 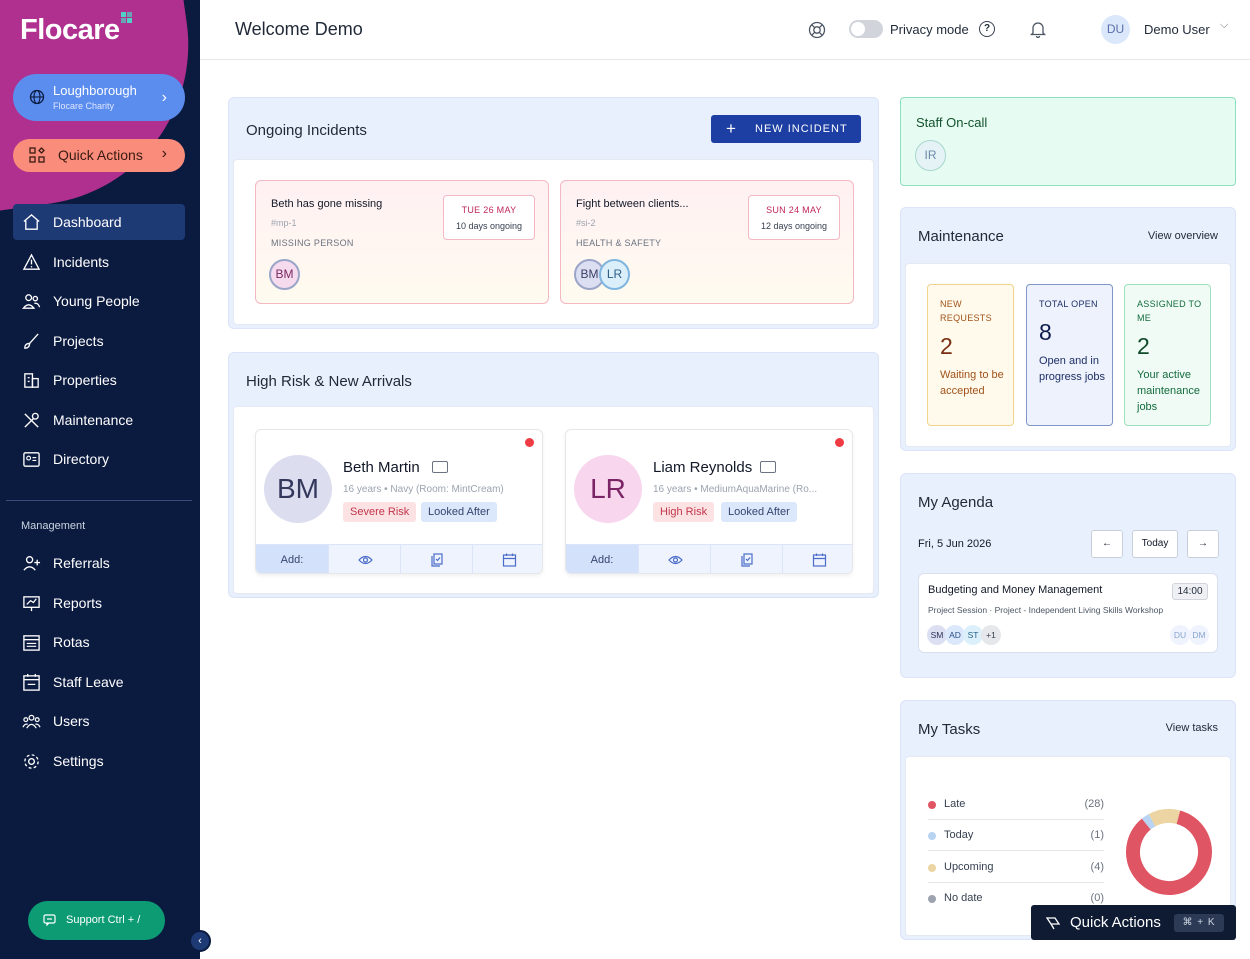 I want to click on new-requests-stat: NEW REQUESTS 2 Waiting to be accepted, so click(x=970, y=355).